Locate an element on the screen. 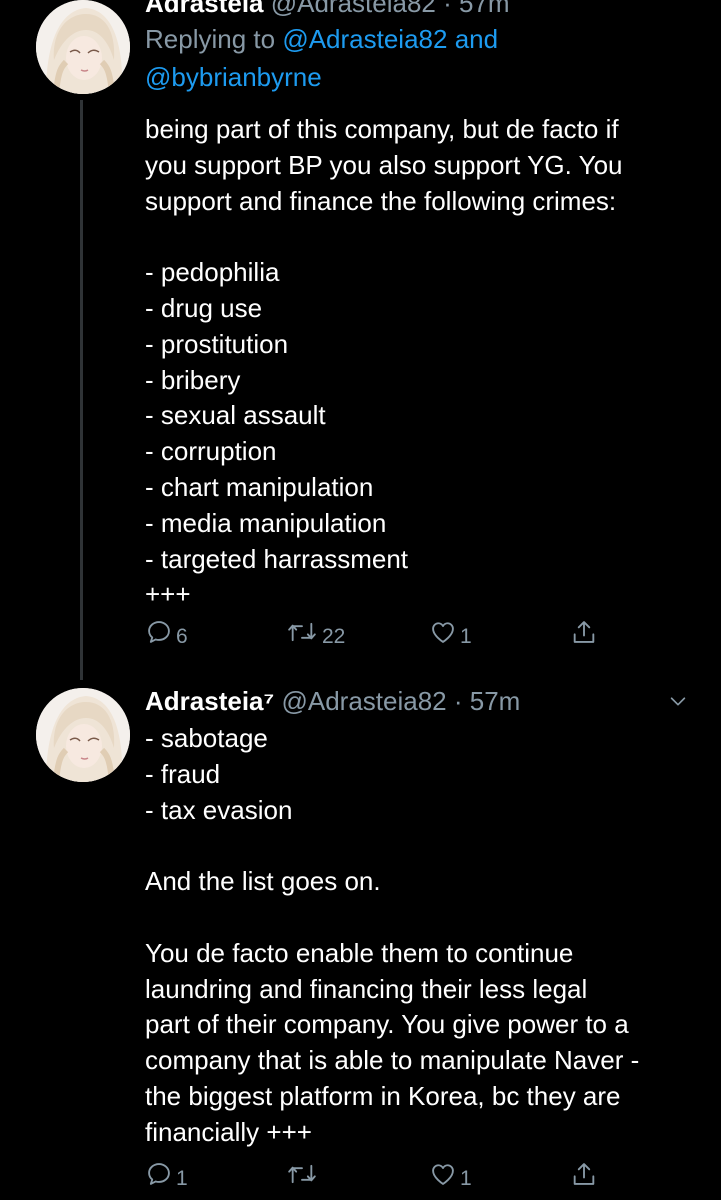 This screenshot has width=721, height=1200. reply-count: 1 is located at coordinates (182, 1178).